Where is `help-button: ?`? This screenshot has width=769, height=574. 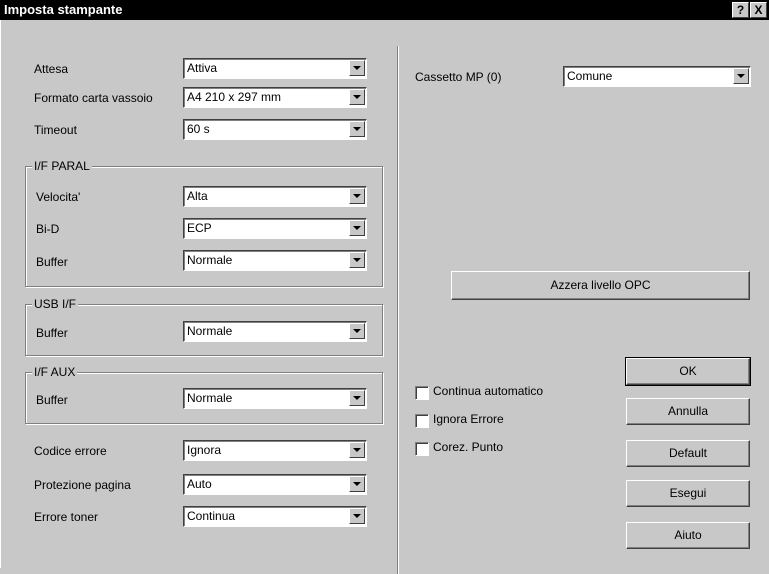 help-button: ? is located at coordinates (740, 10).